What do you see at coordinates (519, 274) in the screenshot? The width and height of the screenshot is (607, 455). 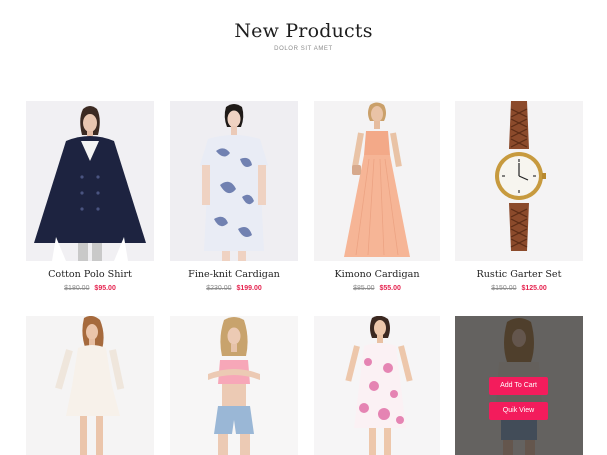 I see `product-name: Rustic Garter Set` at bounding box center [519, 274].